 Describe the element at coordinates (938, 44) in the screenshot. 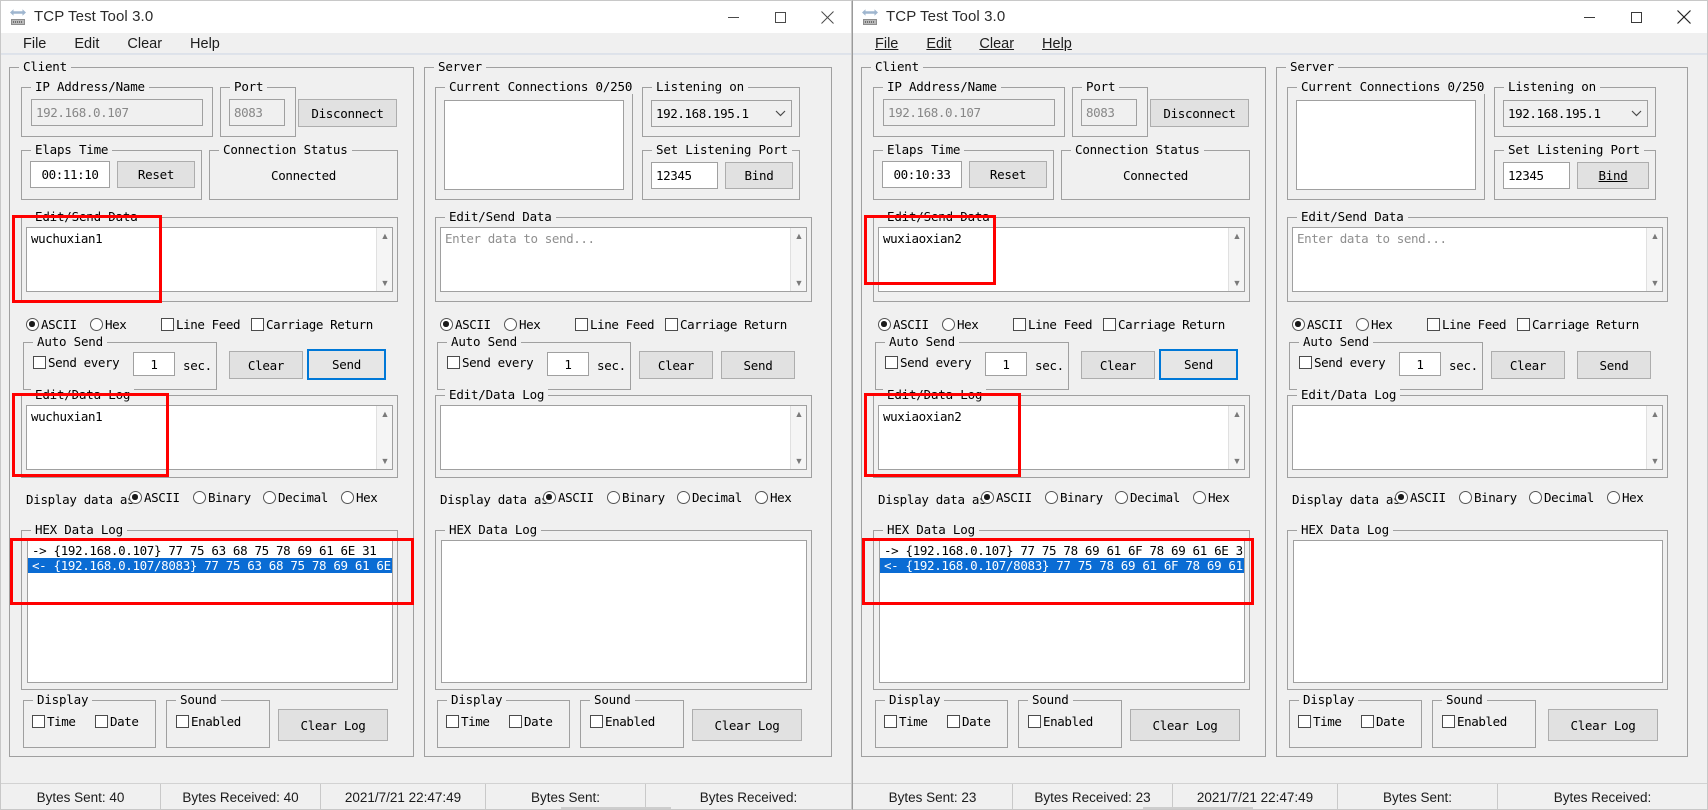

I see `menu-edit: Edit` at that location.